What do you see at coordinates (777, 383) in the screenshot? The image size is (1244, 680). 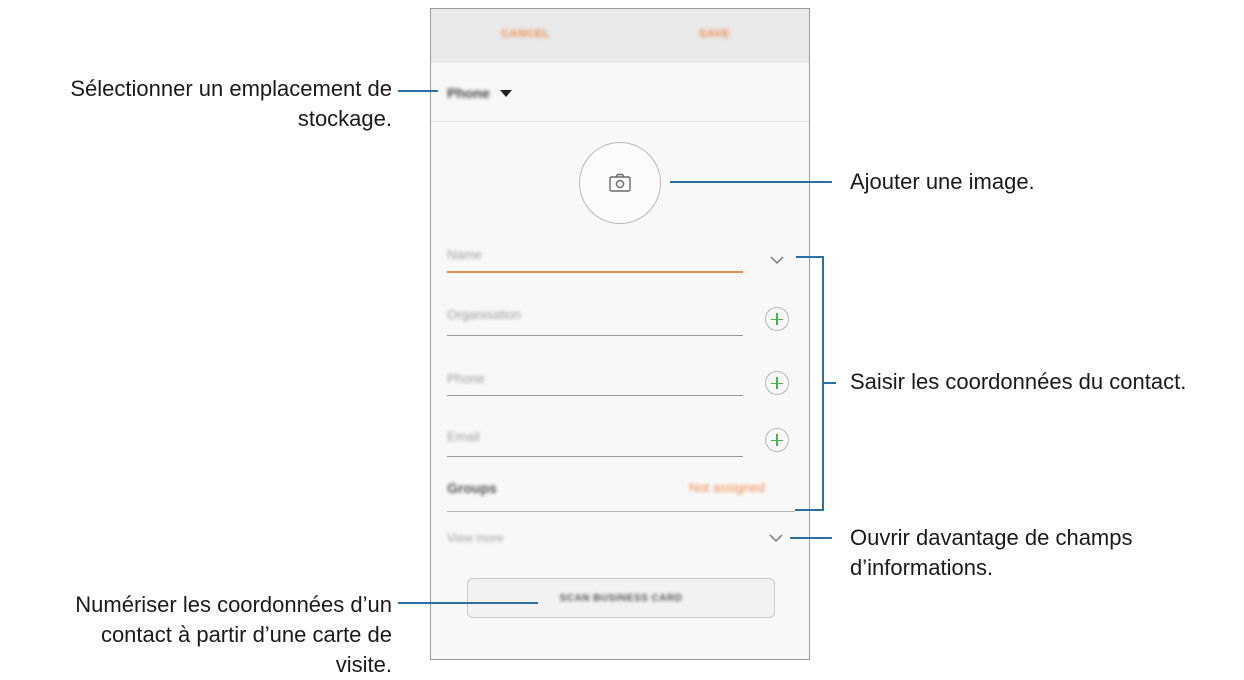 I see `add-phone-button` at bounding box center [777, 383].